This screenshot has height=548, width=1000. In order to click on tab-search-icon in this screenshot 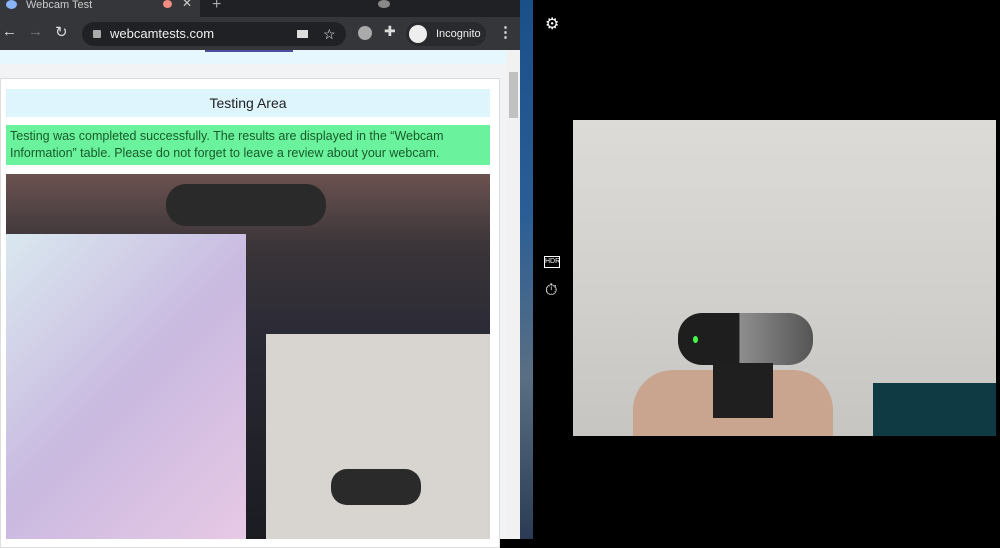, I will do `click(384, 4)`.